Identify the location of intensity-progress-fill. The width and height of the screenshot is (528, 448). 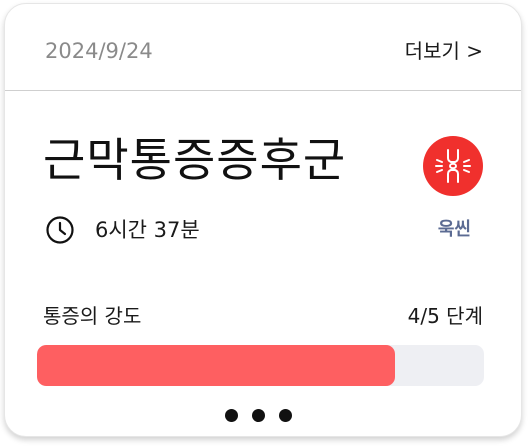
(216, 365).